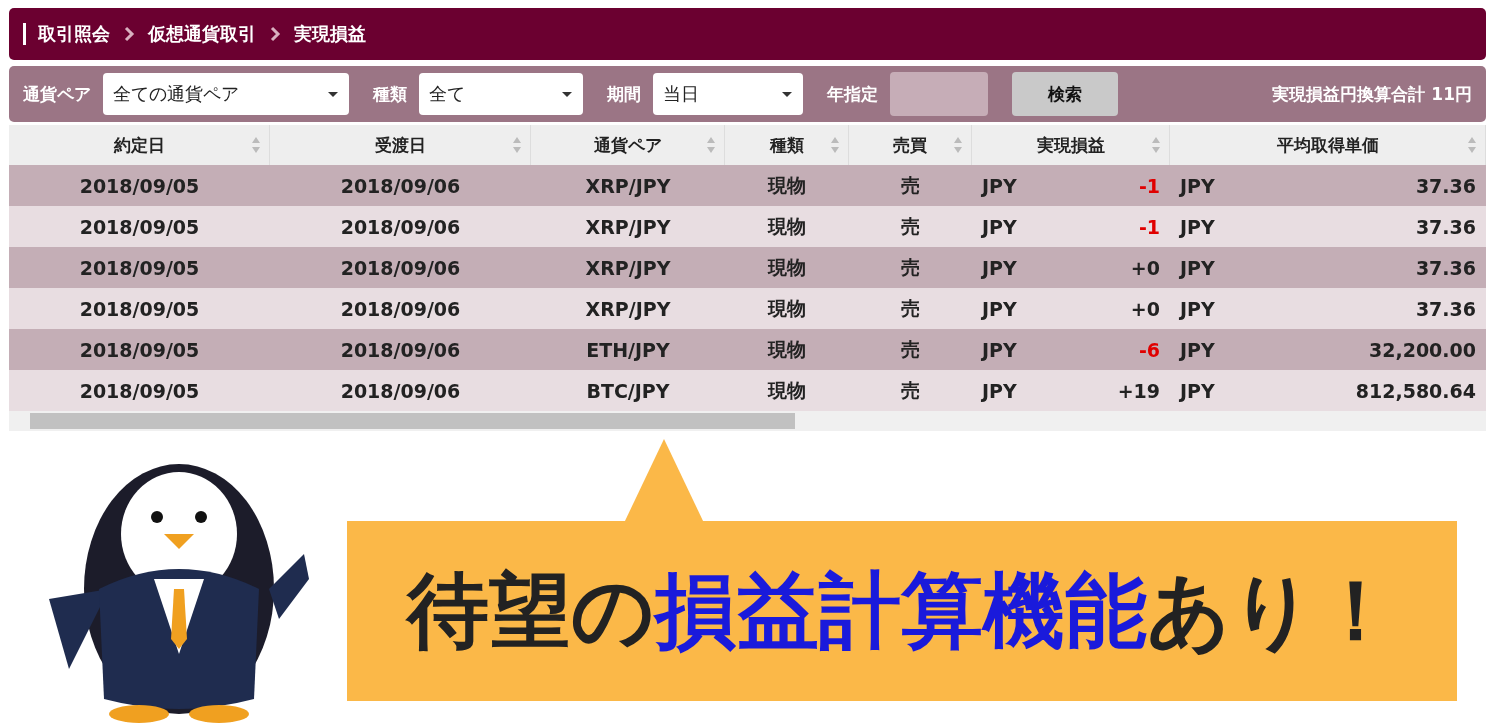  Describe the element at coordinates (1422, 349) in the screenshot. I see `price-value: 32,200.00` at that location.